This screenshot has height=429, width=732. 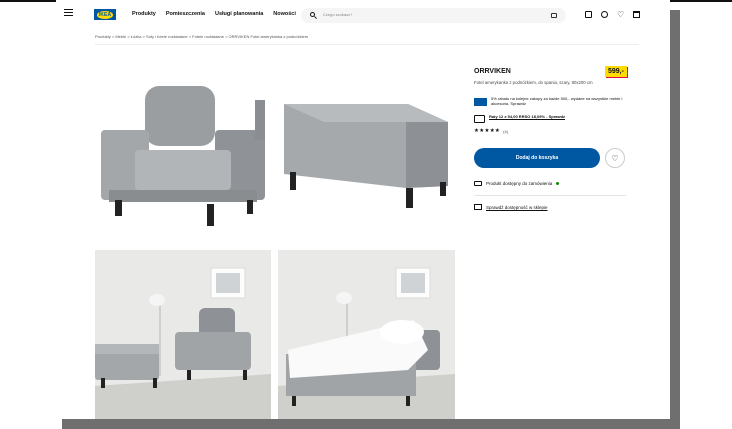 I want to click on financing-offer: Raty 12 x 54,00 RRSO 18,09% - Sprawdź, so click(x=519, y=118).